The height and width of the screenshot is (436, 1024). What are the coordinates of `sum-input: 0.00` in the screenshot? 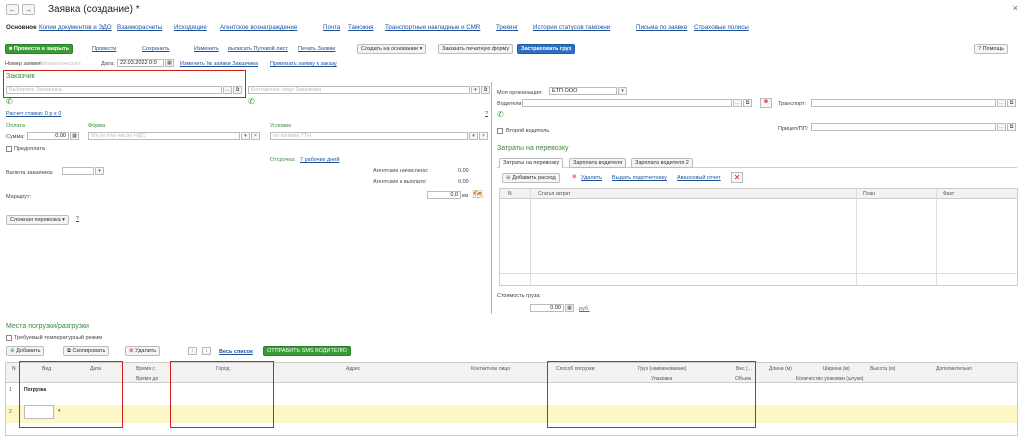 It's located at (48, 136).